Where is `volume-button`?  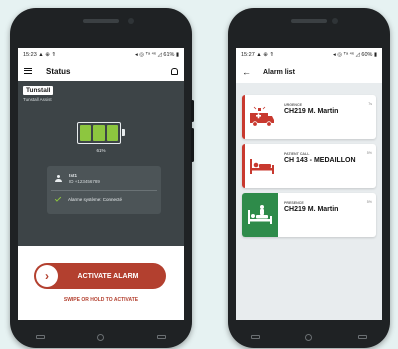
volume-button is located at coordinates (192, 145).